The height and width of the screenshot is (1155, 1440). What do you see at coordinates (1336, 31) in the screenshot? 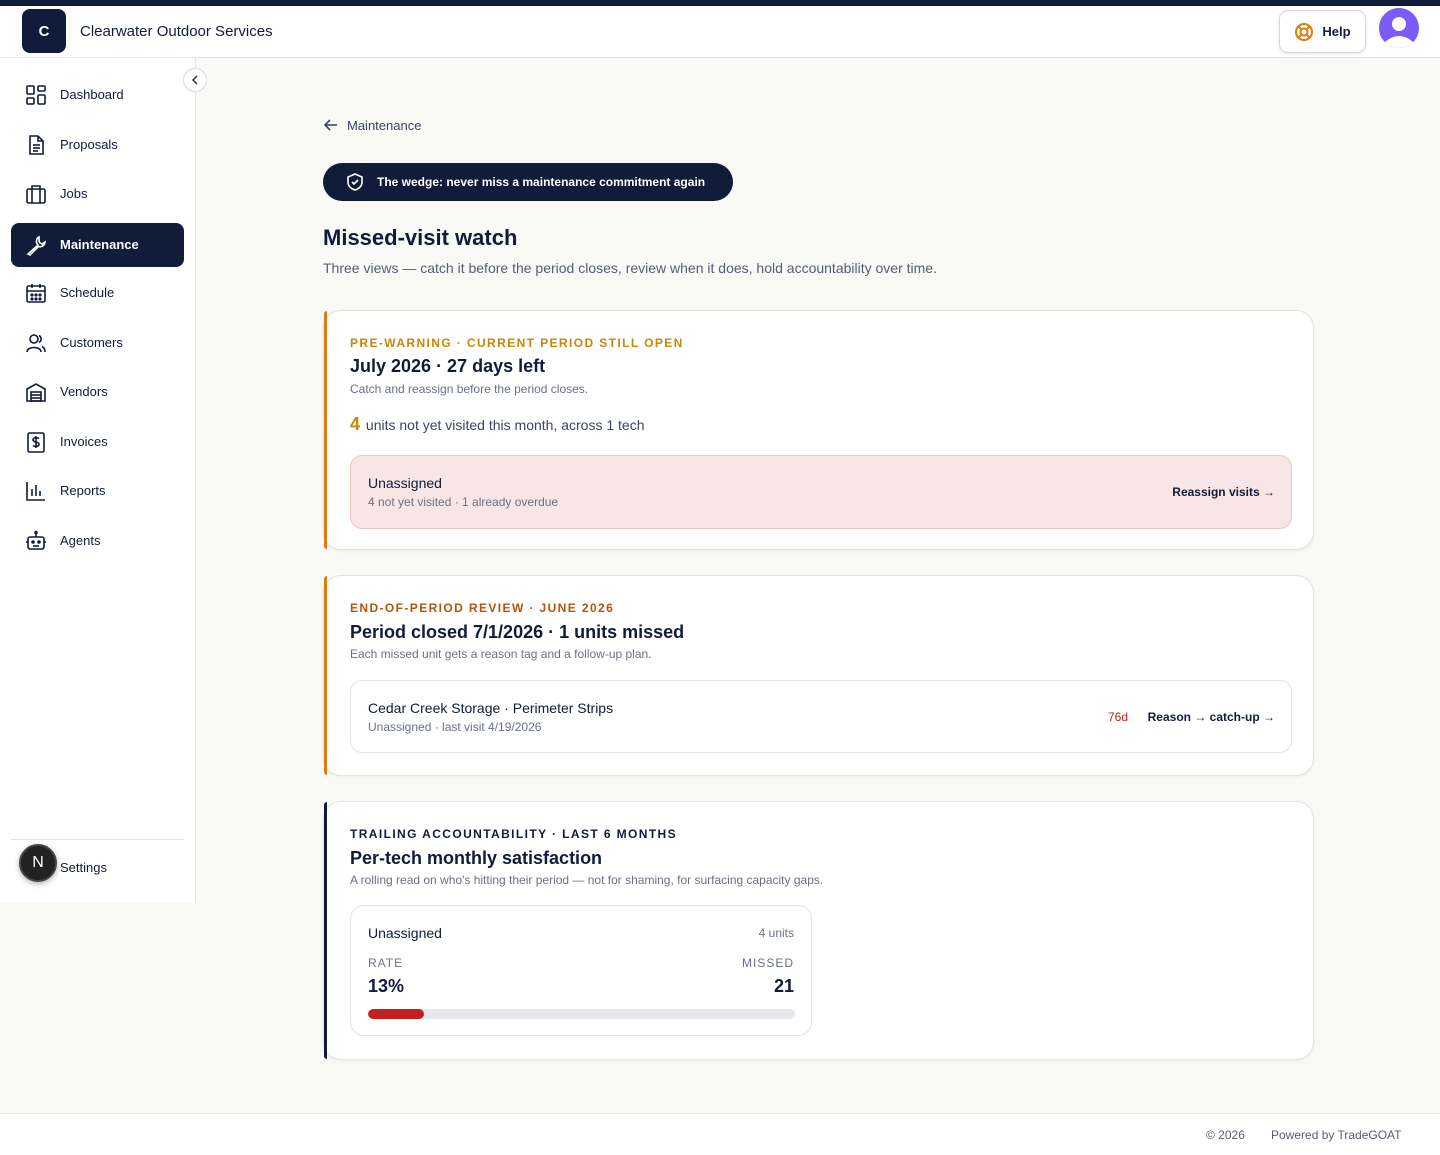
I see `help-label: Help` at bounding box center [1336, 31].